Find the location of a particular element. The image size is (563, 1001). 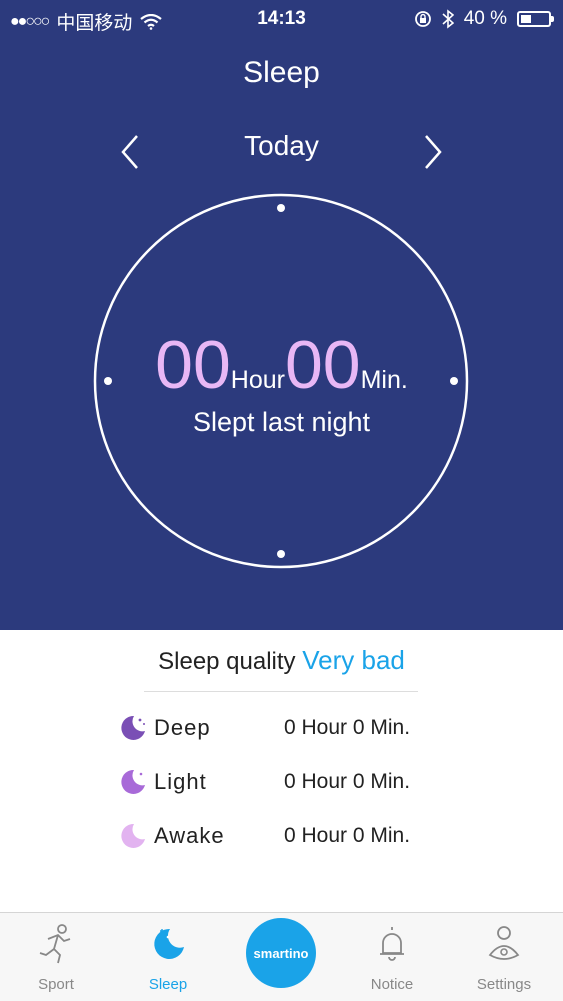

bluetooth-icon is located at coordinates (448, 19).